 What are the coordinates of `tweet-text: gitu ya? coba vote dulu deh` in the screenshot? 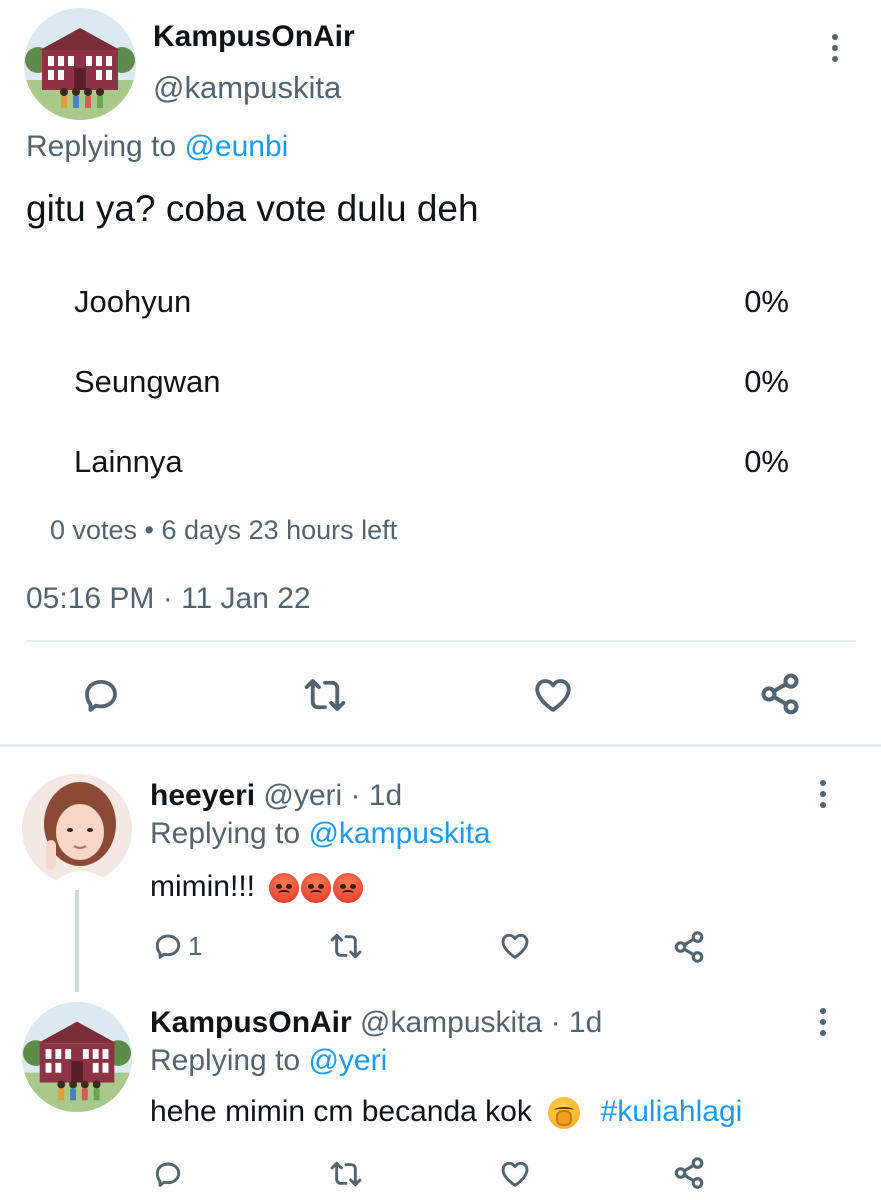 It's located at (252, 208).